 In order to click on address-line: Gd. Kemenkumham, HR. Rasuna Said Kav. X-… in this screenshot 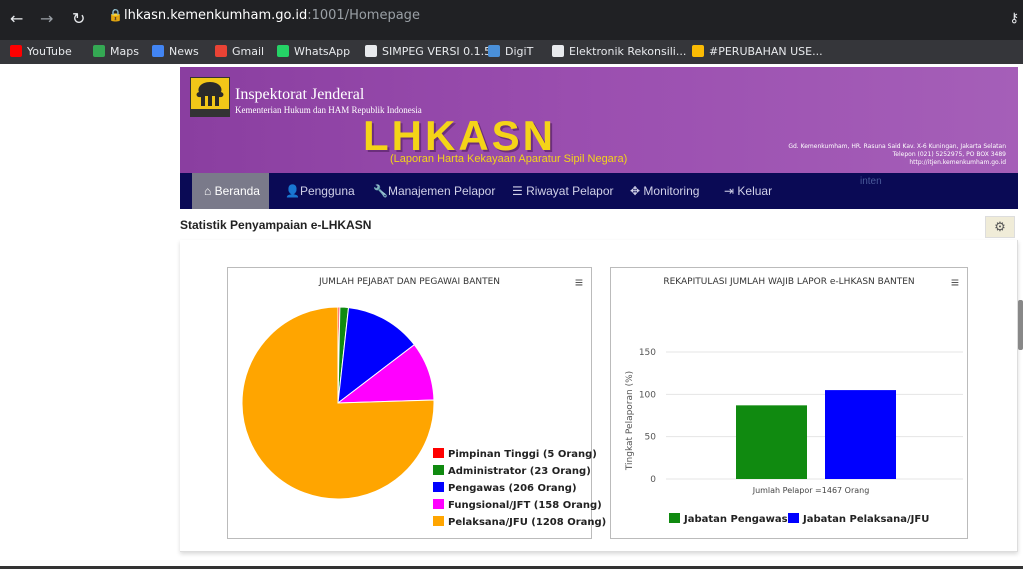, I will do `click(897, 146)`.